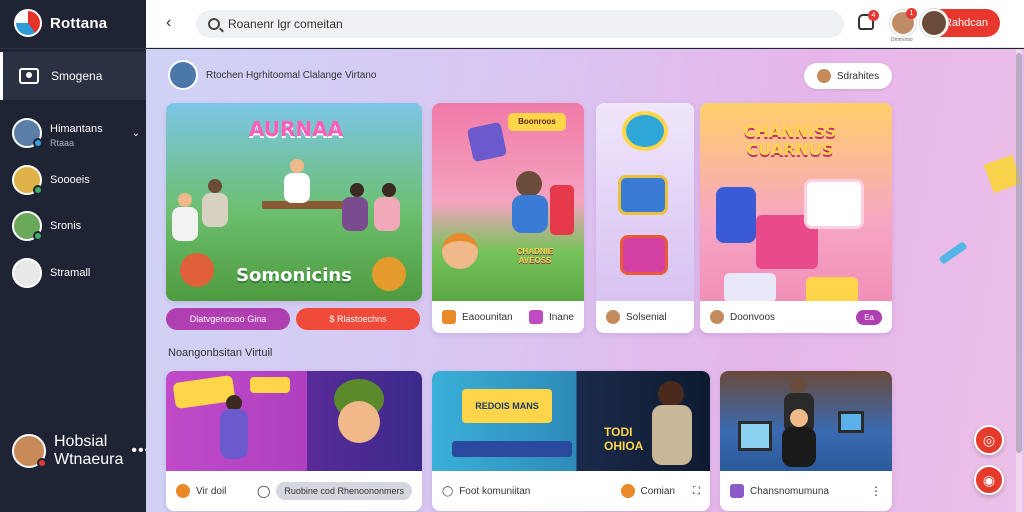  Describe the element at coordinates (876, 491) in the screenshot. I see `more-icon: ⋮` at that location.